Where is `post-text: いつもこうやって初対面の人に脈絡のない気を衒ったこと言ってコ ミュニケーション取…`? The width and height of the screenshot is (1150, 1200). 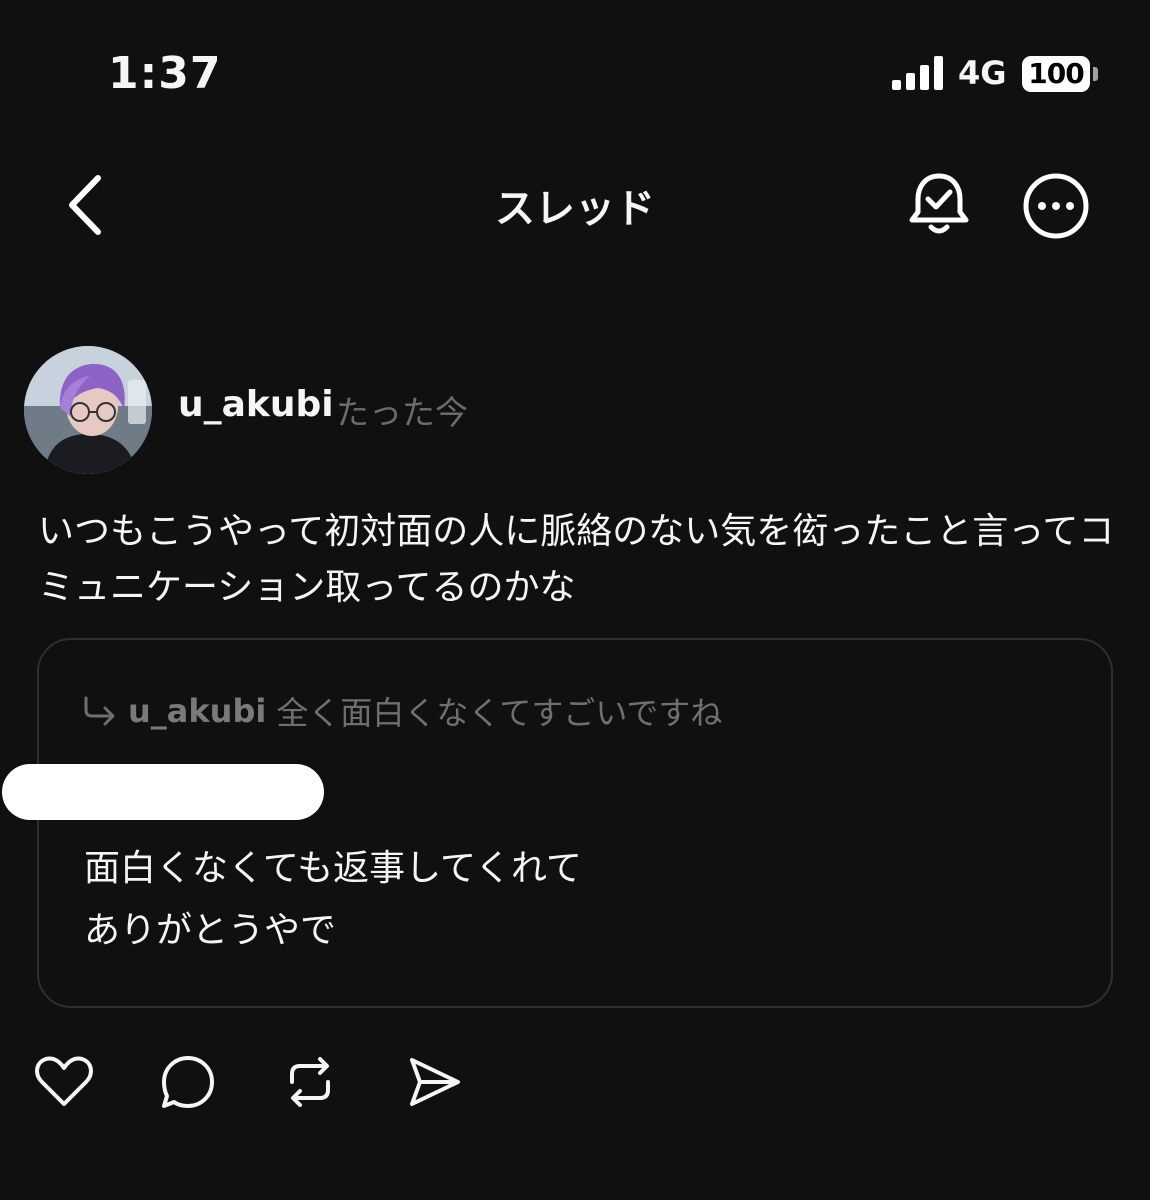
post-text: いつもこうやって初対面の人に脈絡のない気を衒ったこと言ってコ ミュニケーション取… is located at coordinates (583, 560).